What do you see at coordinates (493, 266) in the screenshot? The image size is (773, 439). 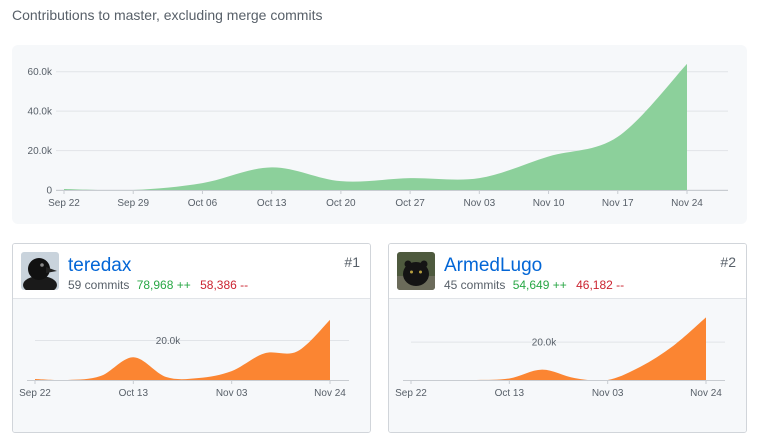 I see `contributor-username-link: ArmedLugo` at bounding box center [493, 266].